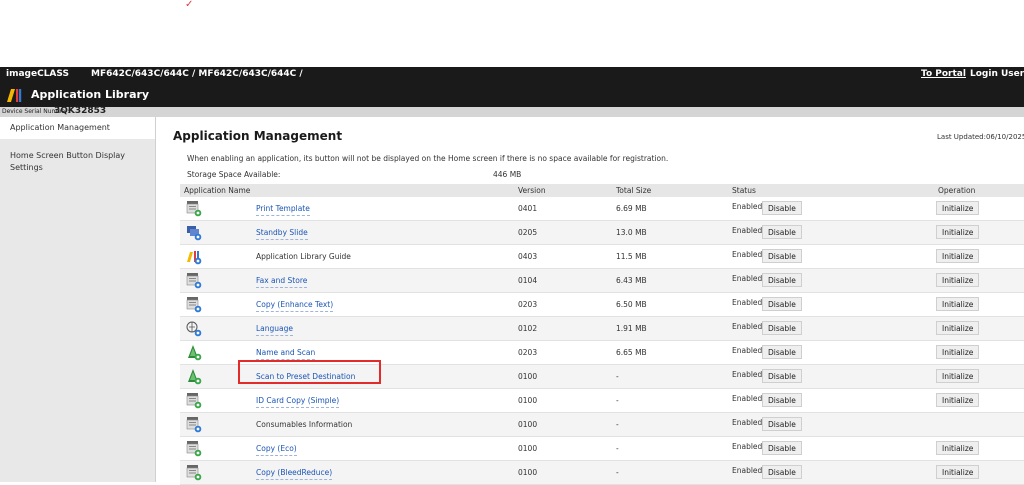 This screenshot has width=1024, height=485. I want to click on app-size: 6.43 MB, so click(631, 280).